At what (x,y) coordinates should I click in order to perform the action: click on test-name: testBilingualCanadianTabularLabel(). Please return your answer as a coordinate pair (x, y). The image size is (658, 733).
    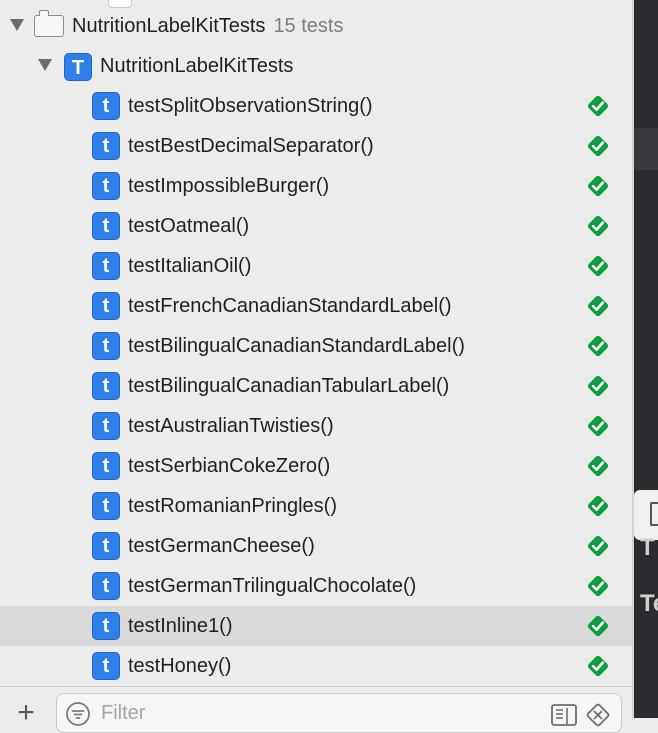
    Looking at the image, I should click on (289, 386).